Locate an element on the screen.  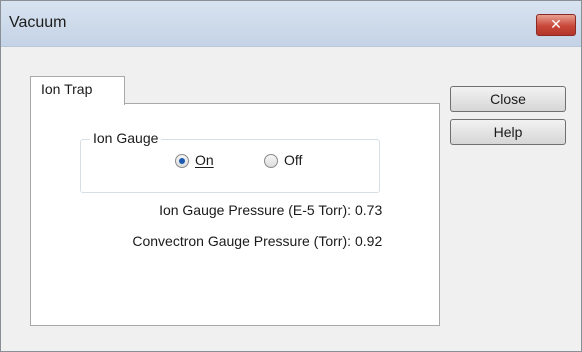
window-close-button: ✕ is located at coordinates (556, 25).